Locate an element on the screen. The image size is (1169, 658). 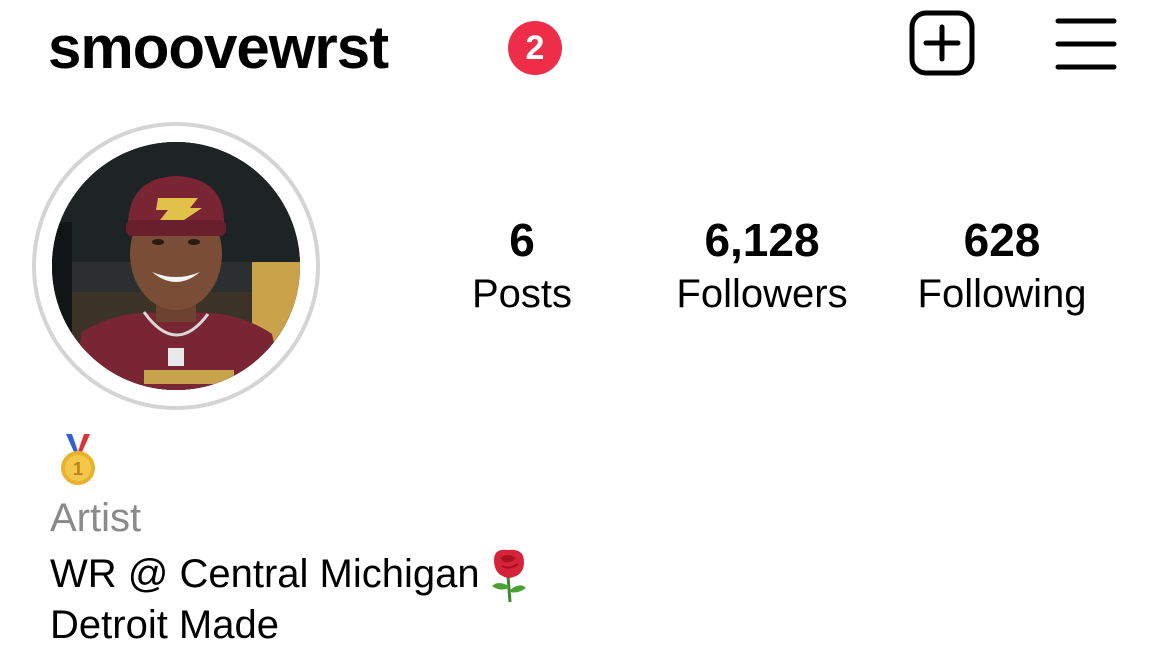
bio-line-1: WR @ Central Michigan is located at coordinates (292, 574).